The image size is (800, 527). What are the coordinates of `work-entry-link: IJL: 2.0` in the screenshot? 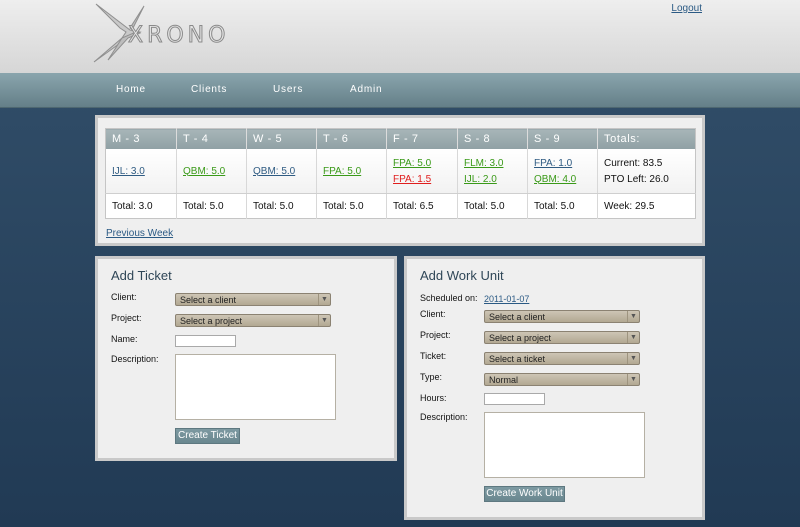 It's located at (495, 179).